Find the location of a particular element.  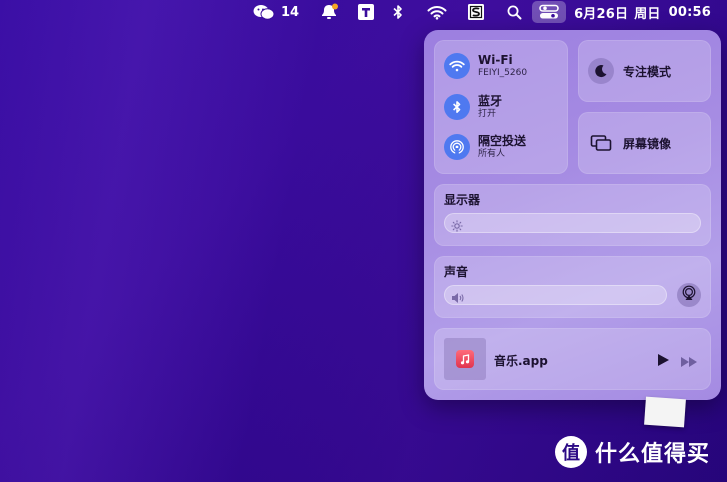

smzdm-watermark: 值 什么值得买 is located at coordinates (632, 452).